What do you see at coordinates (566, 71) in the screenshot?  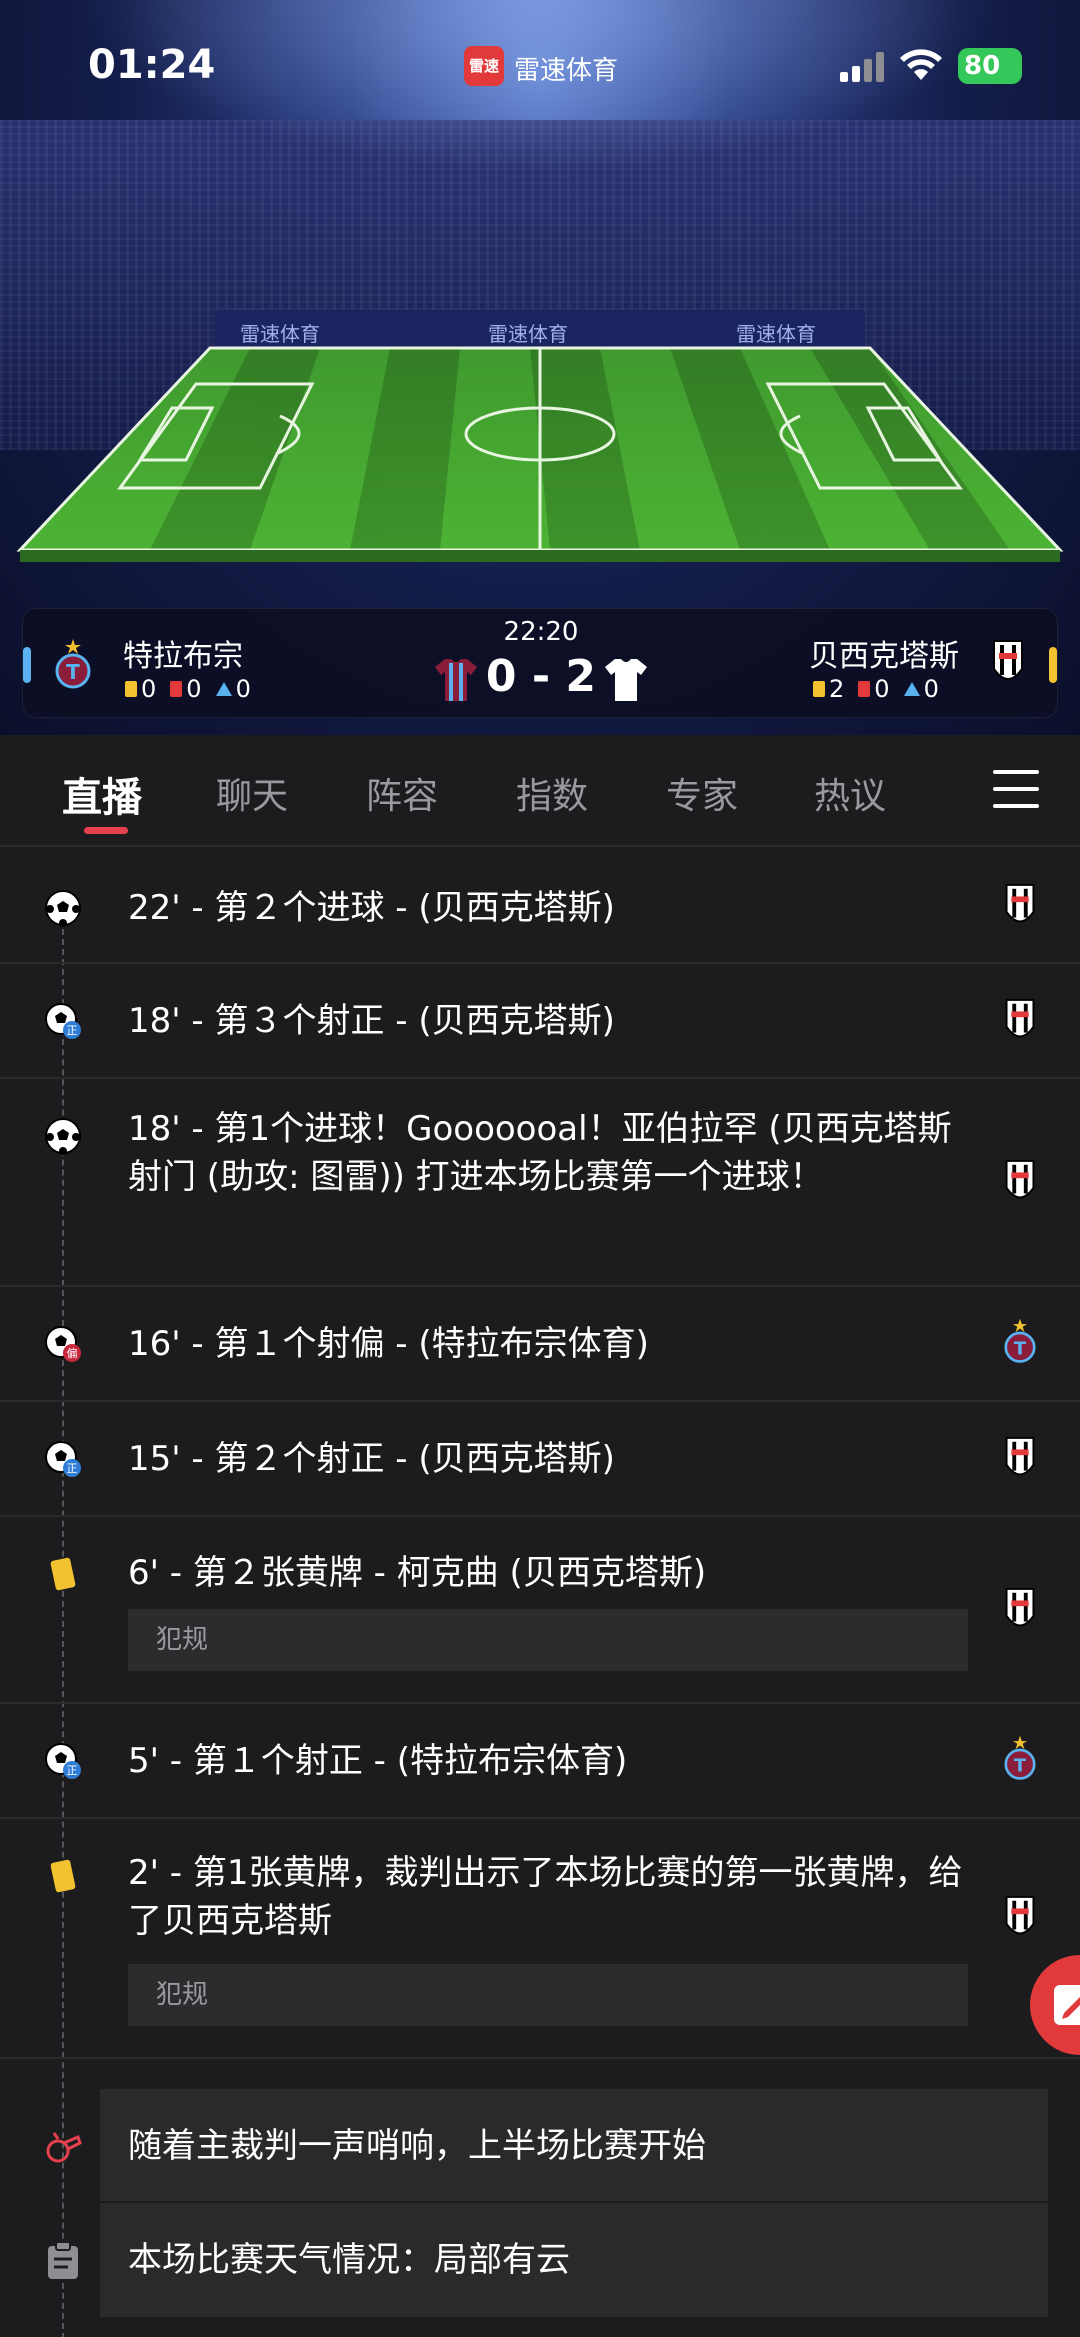 I see `app-name: 雷速体育` at bounding box center [566, 71].